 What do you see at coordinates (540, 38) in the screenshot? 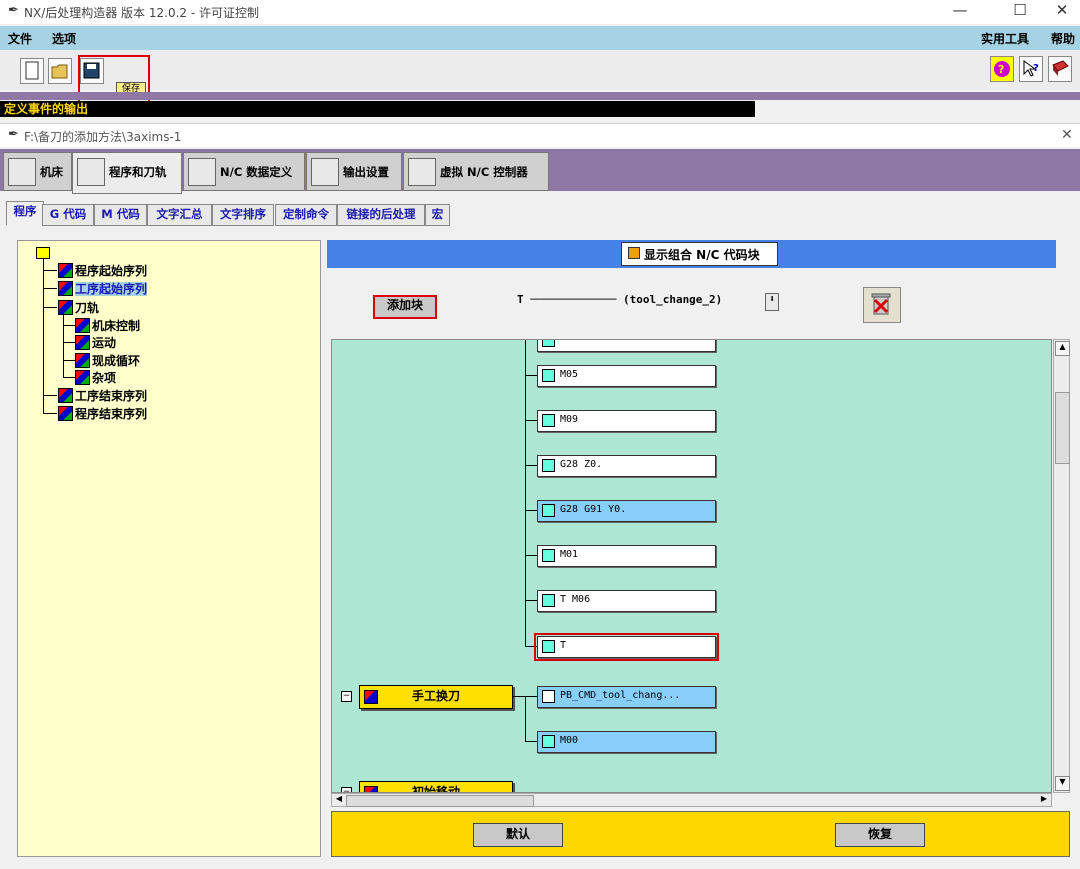
I see `menu-bar: 文件 选项 实用工具 帮助` at bounding box center [540, 38].